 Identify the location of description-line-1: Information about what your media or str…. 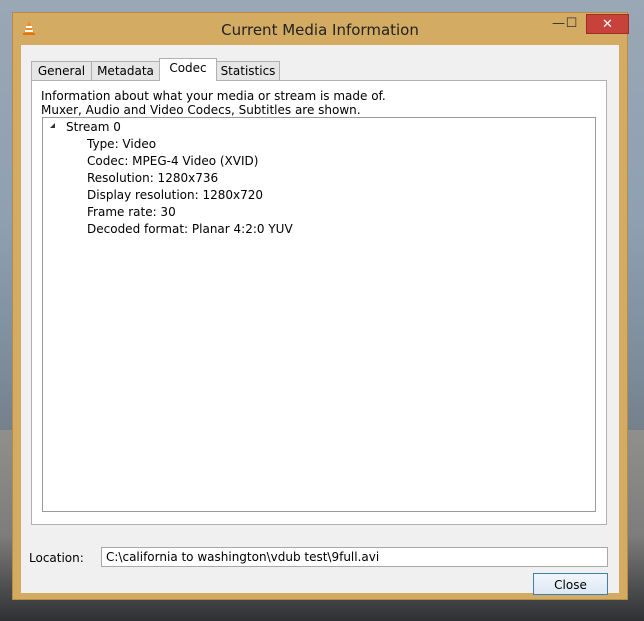
(213, 96).